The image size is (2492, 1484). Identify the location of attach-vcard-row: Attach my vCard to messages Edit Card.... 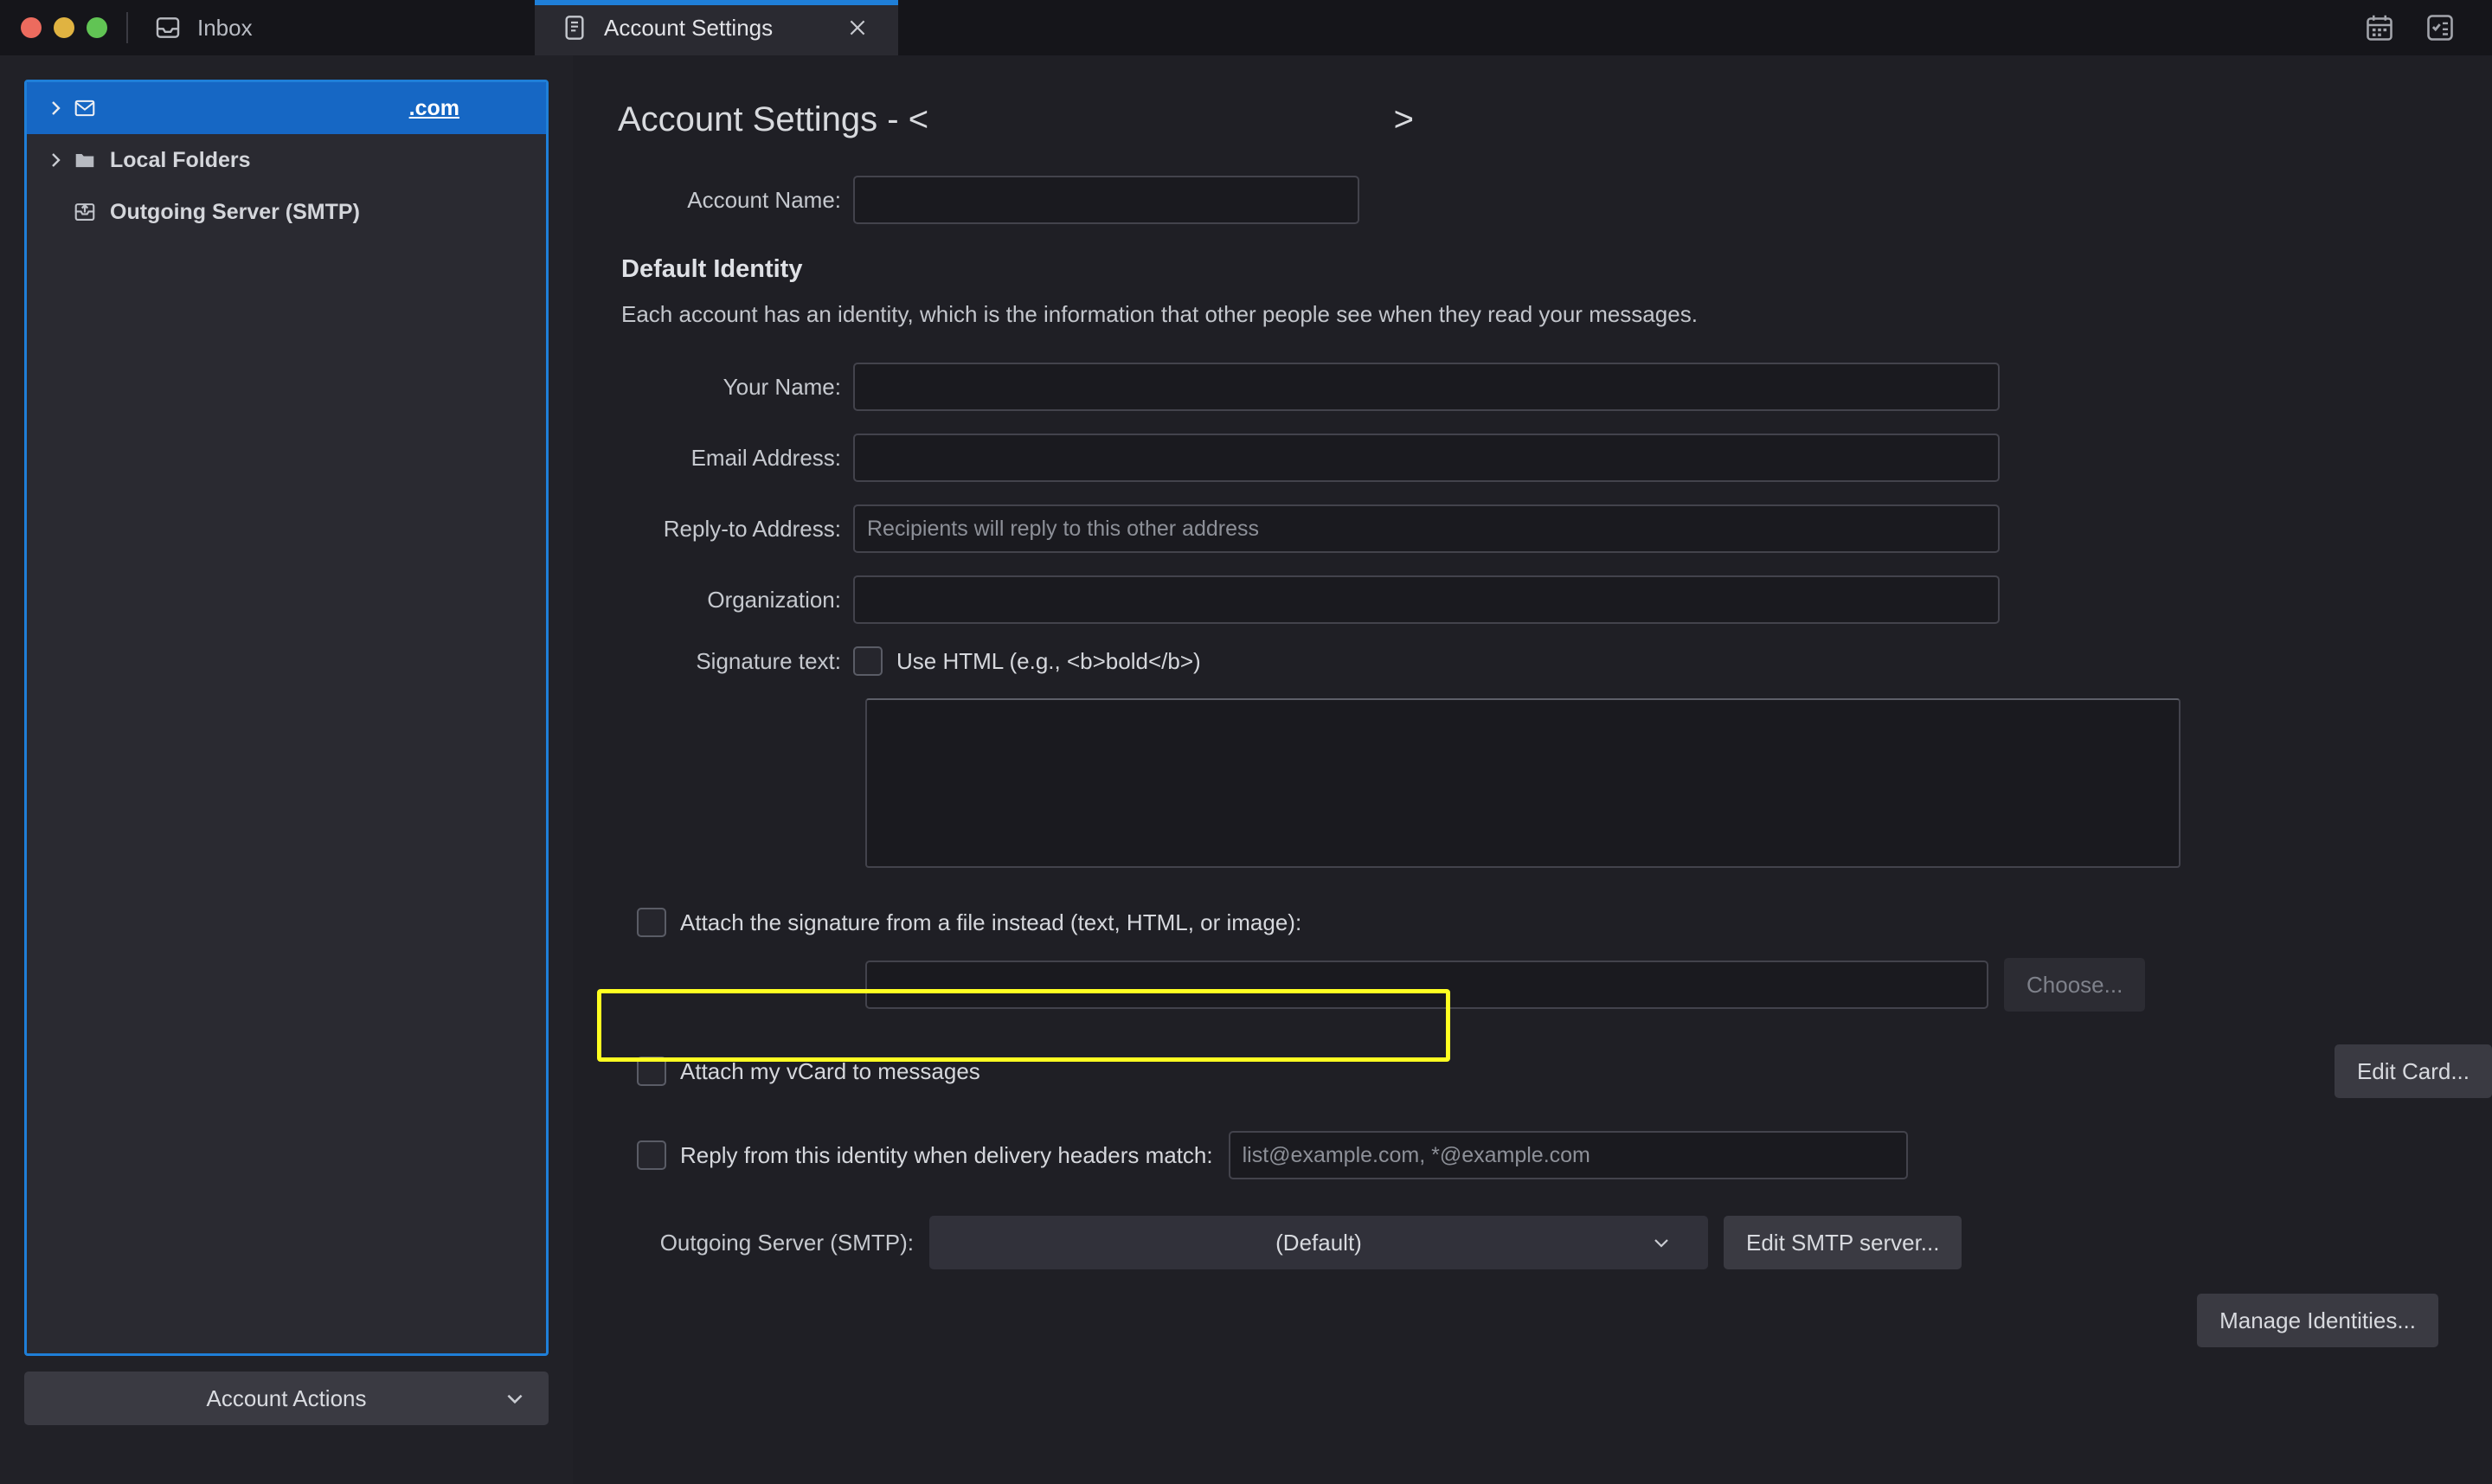
(1564, 1071).